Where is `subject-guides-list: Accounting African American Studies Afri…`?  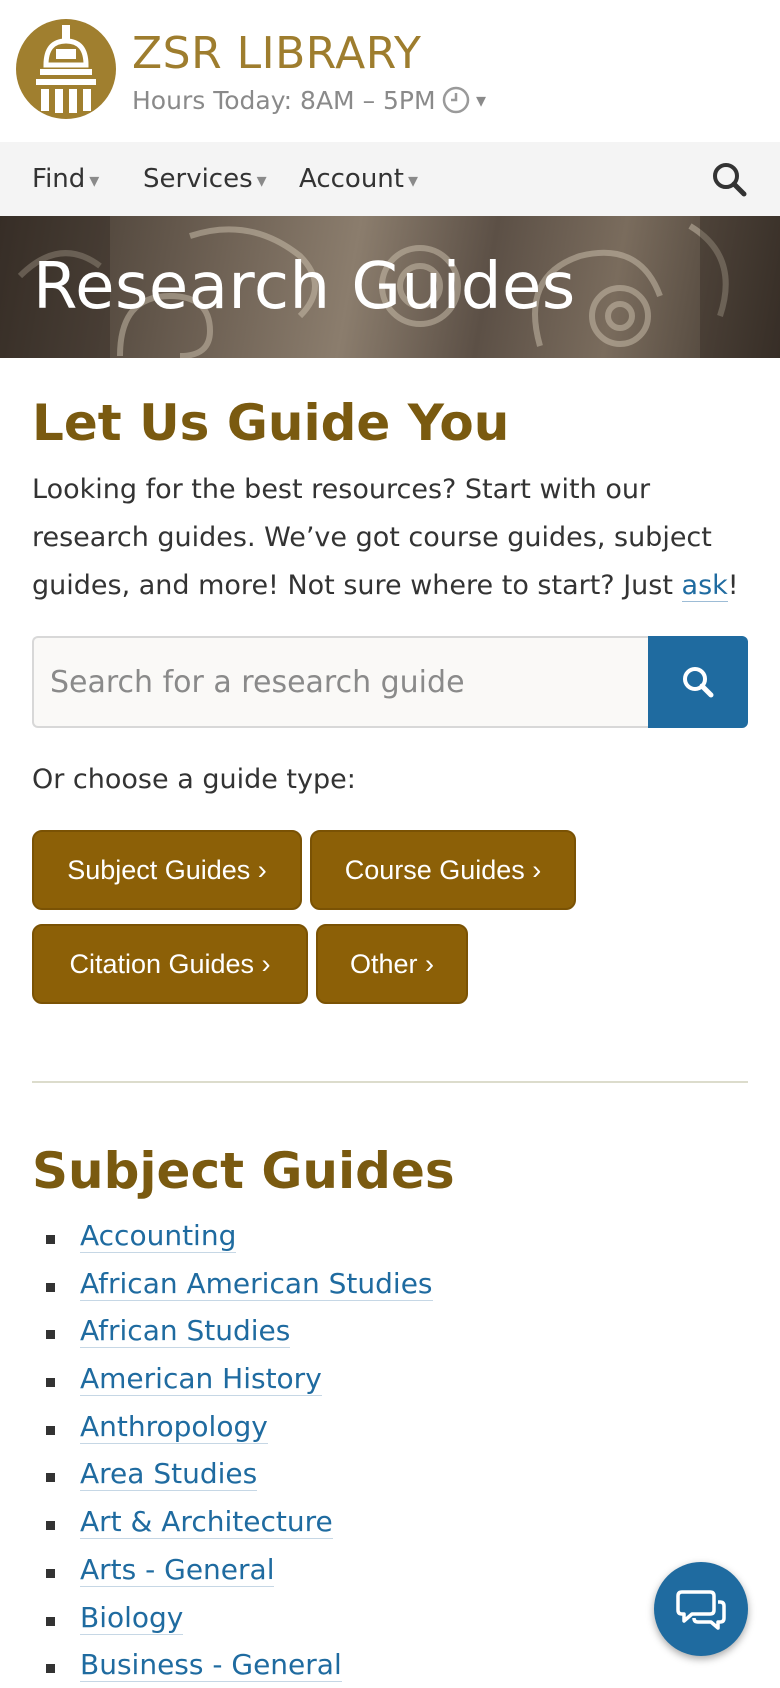 subject-guides-list: Accounting African American Studies Afri… is located at coordinates (232, 1452).